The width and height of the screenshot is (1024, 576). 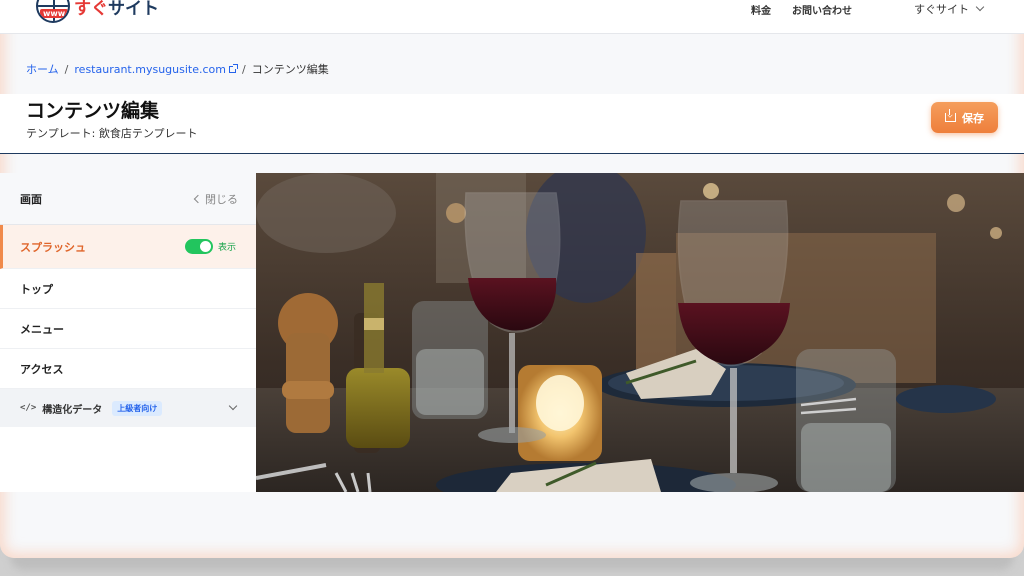 I want to click on structured-data-accordion: </> 構造化データ 上級者向け, so click(x=128, y=408).